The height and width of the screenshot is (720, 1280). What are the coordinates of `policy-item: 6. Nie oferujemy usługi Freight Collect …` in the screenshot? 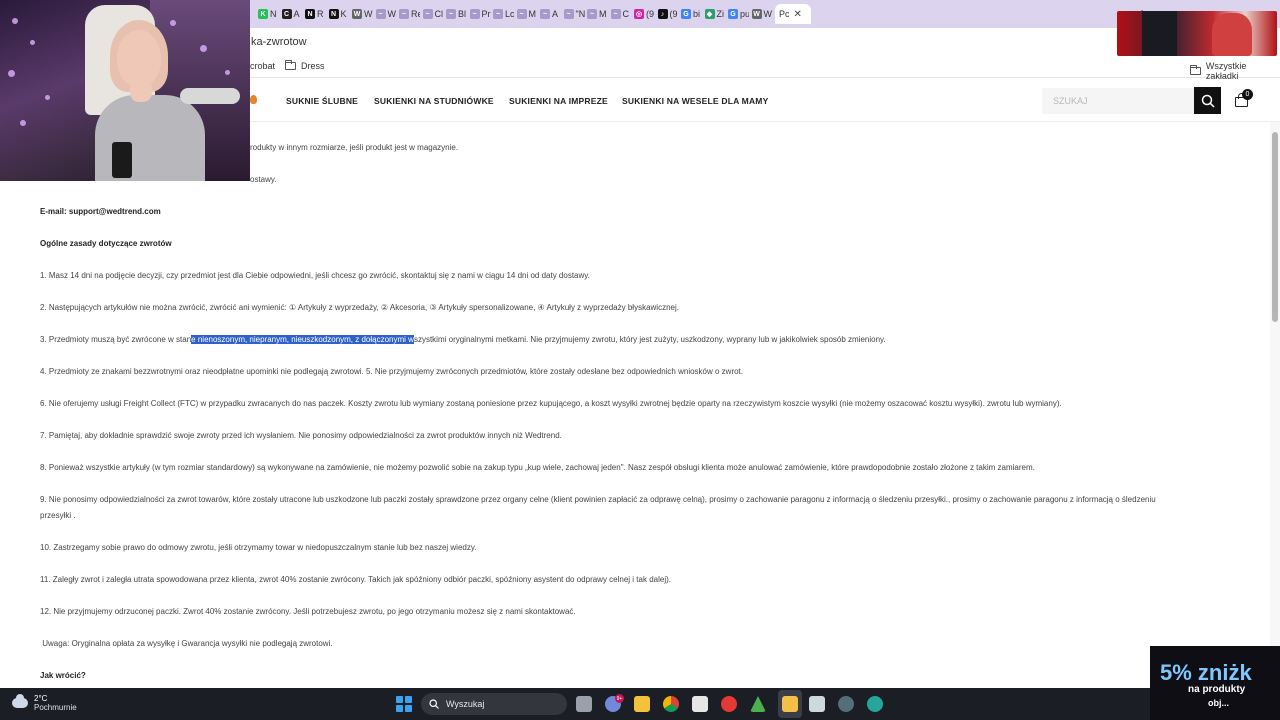 It's located at (551, 403).